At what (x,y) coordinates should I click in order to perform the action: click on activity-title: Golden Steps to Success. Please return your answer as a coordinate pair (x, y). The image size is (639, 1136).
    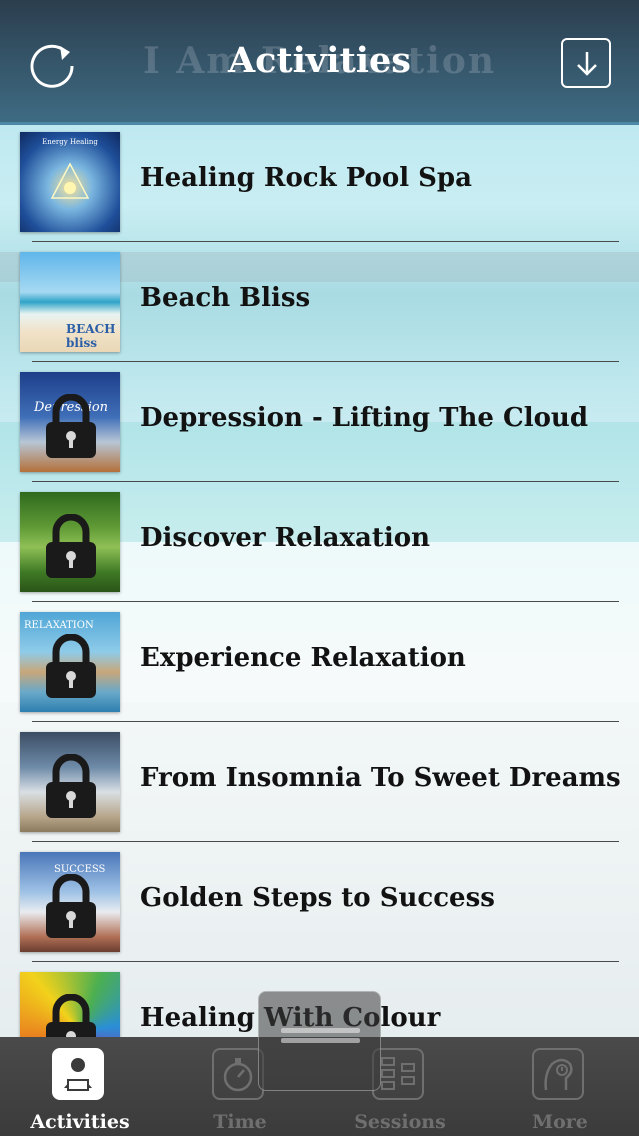
    Looking at the image, I should click on (317, 898).